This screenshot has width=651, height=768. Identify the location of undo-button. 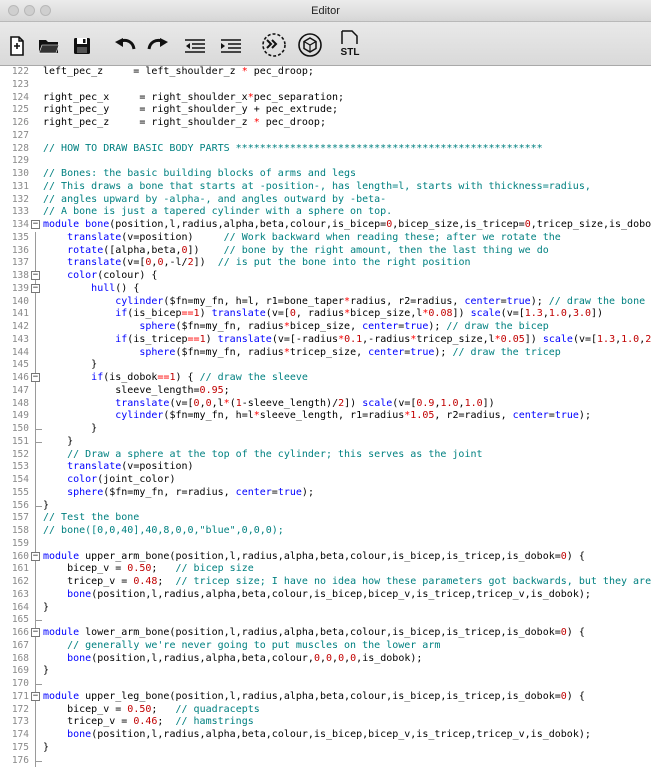
(125, 46).